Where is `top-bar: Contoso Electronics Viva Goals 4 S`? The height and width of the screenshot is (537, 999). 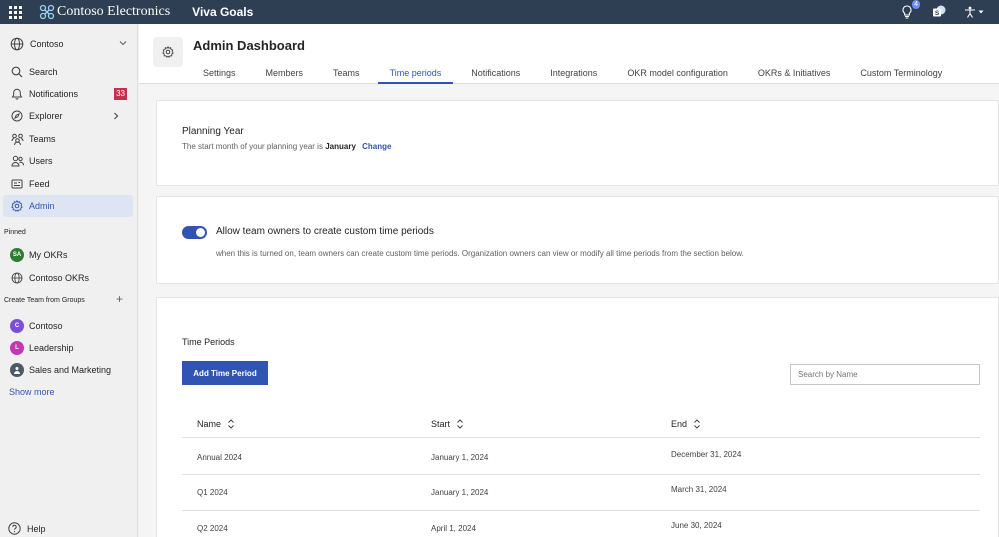 top-bar: Contoso Electronics Viva Goals 4 S is located at coordinates (499, 12).